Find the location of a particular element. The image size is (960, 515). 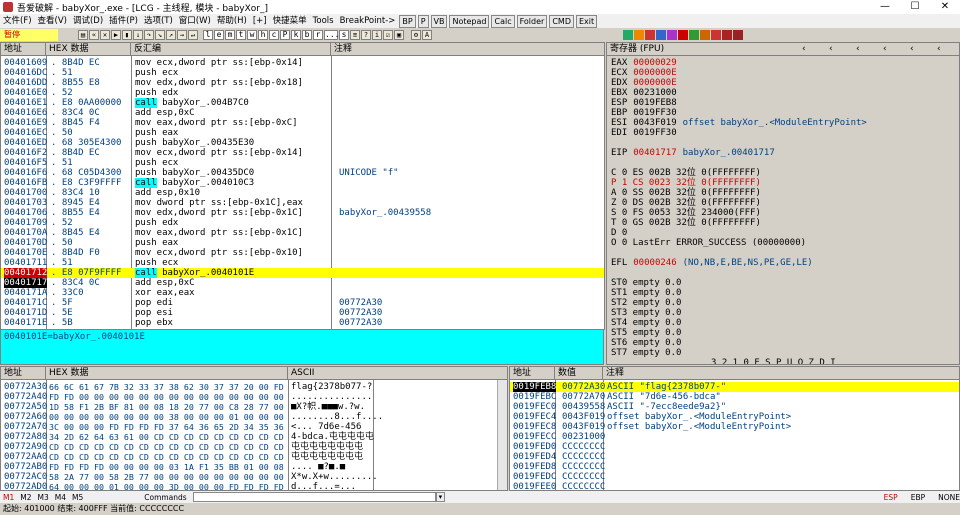

plugin-blue-icon is located at coordinates (661, 34).